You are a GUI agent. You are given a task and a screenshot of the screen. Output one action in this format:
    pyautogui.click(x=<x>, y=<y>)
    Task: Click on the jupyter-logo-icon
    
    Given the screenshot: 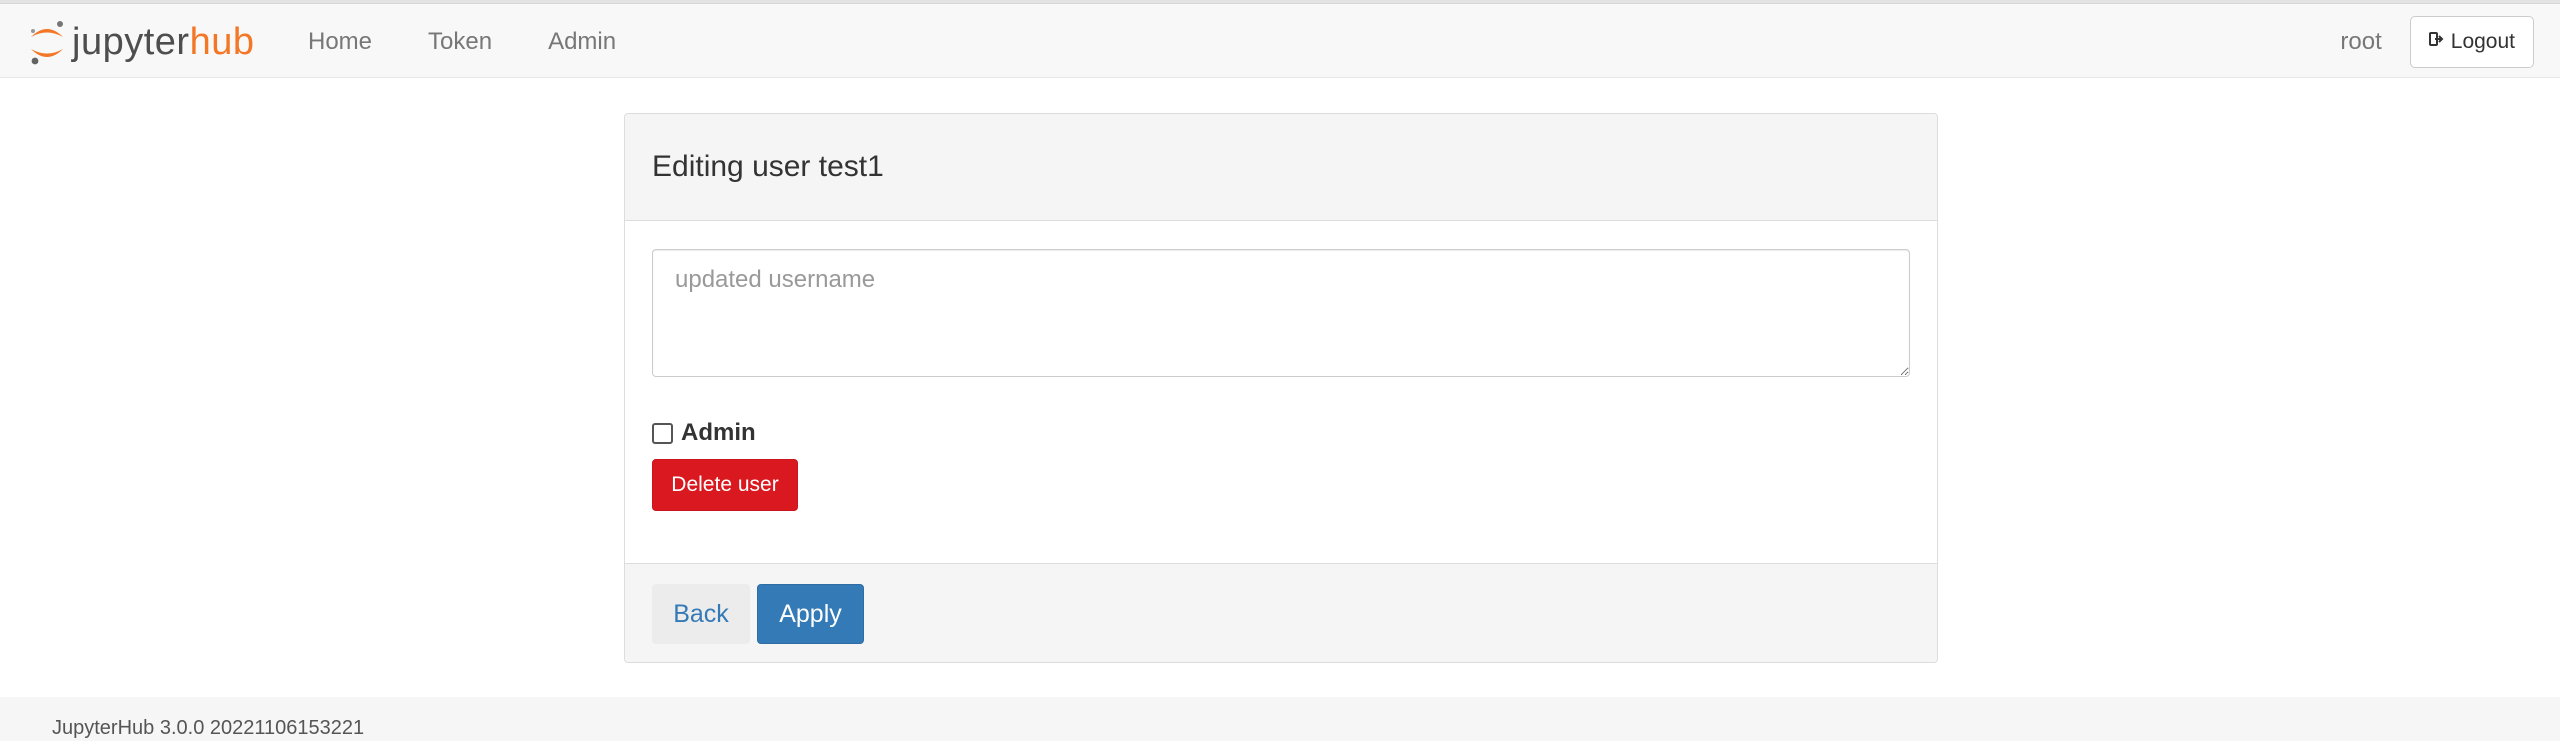 What is the action you would take?
    pyautogui.click(x=47, y=43)
    